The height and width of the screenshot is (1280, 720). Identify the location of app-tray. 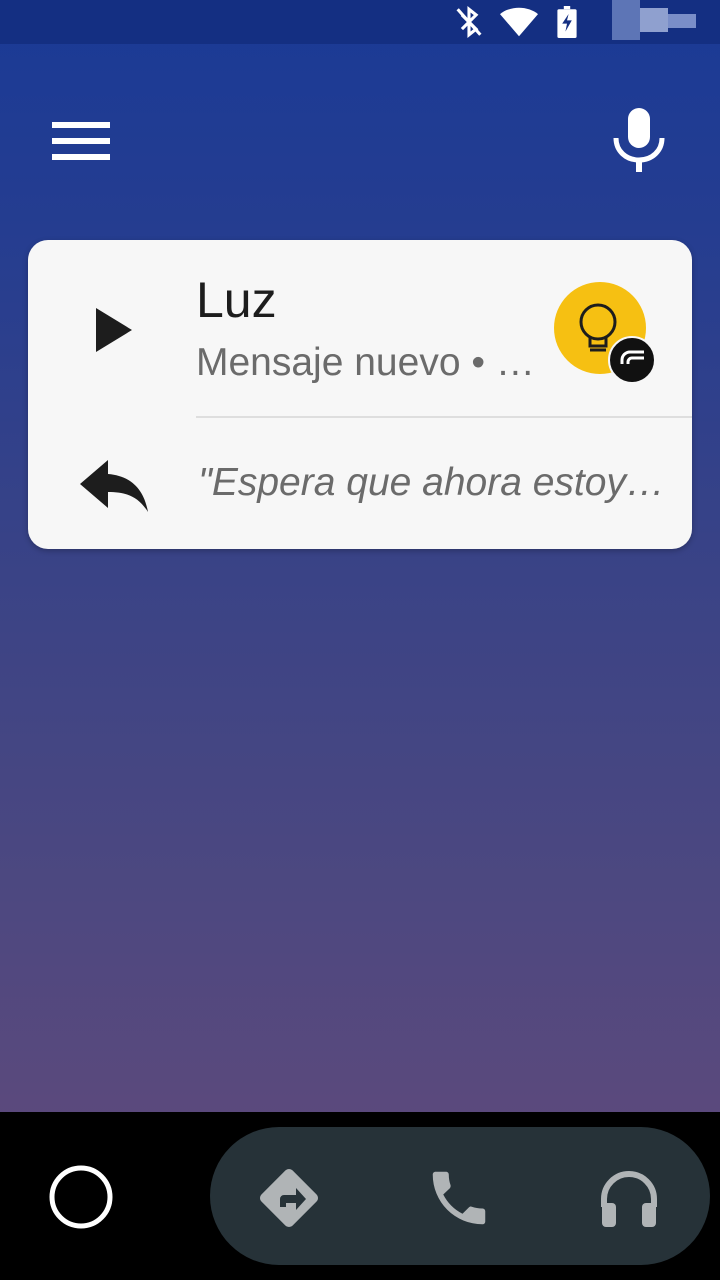
(460, 1196).